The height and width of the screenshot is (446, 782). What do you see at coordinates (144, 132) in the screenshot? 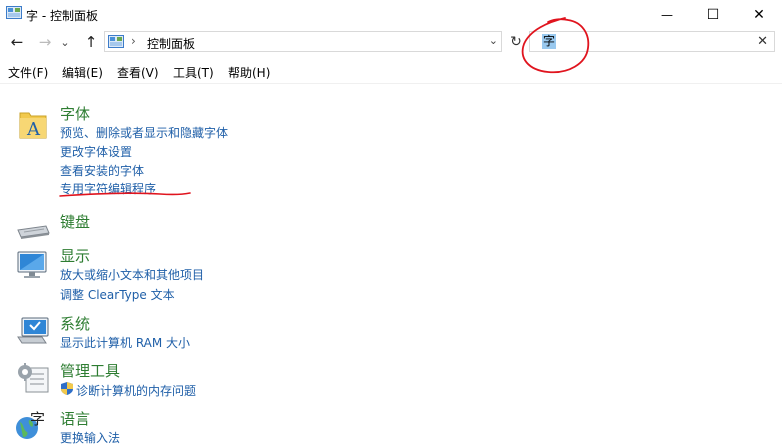
I see `link-preview-fonts: 预览、删除或者显示和隐藏字体` at bounding box center [144, 132].